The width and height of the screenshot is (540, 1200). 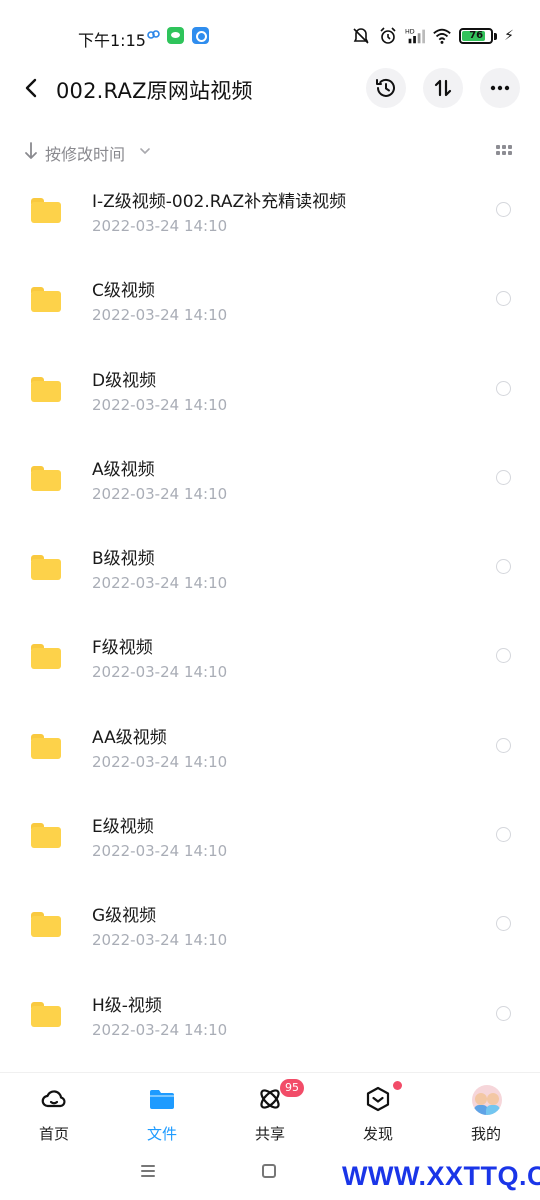 I want to click on list-item: G级视频 2022-03-24 14:10, so click(x=270, y=938).